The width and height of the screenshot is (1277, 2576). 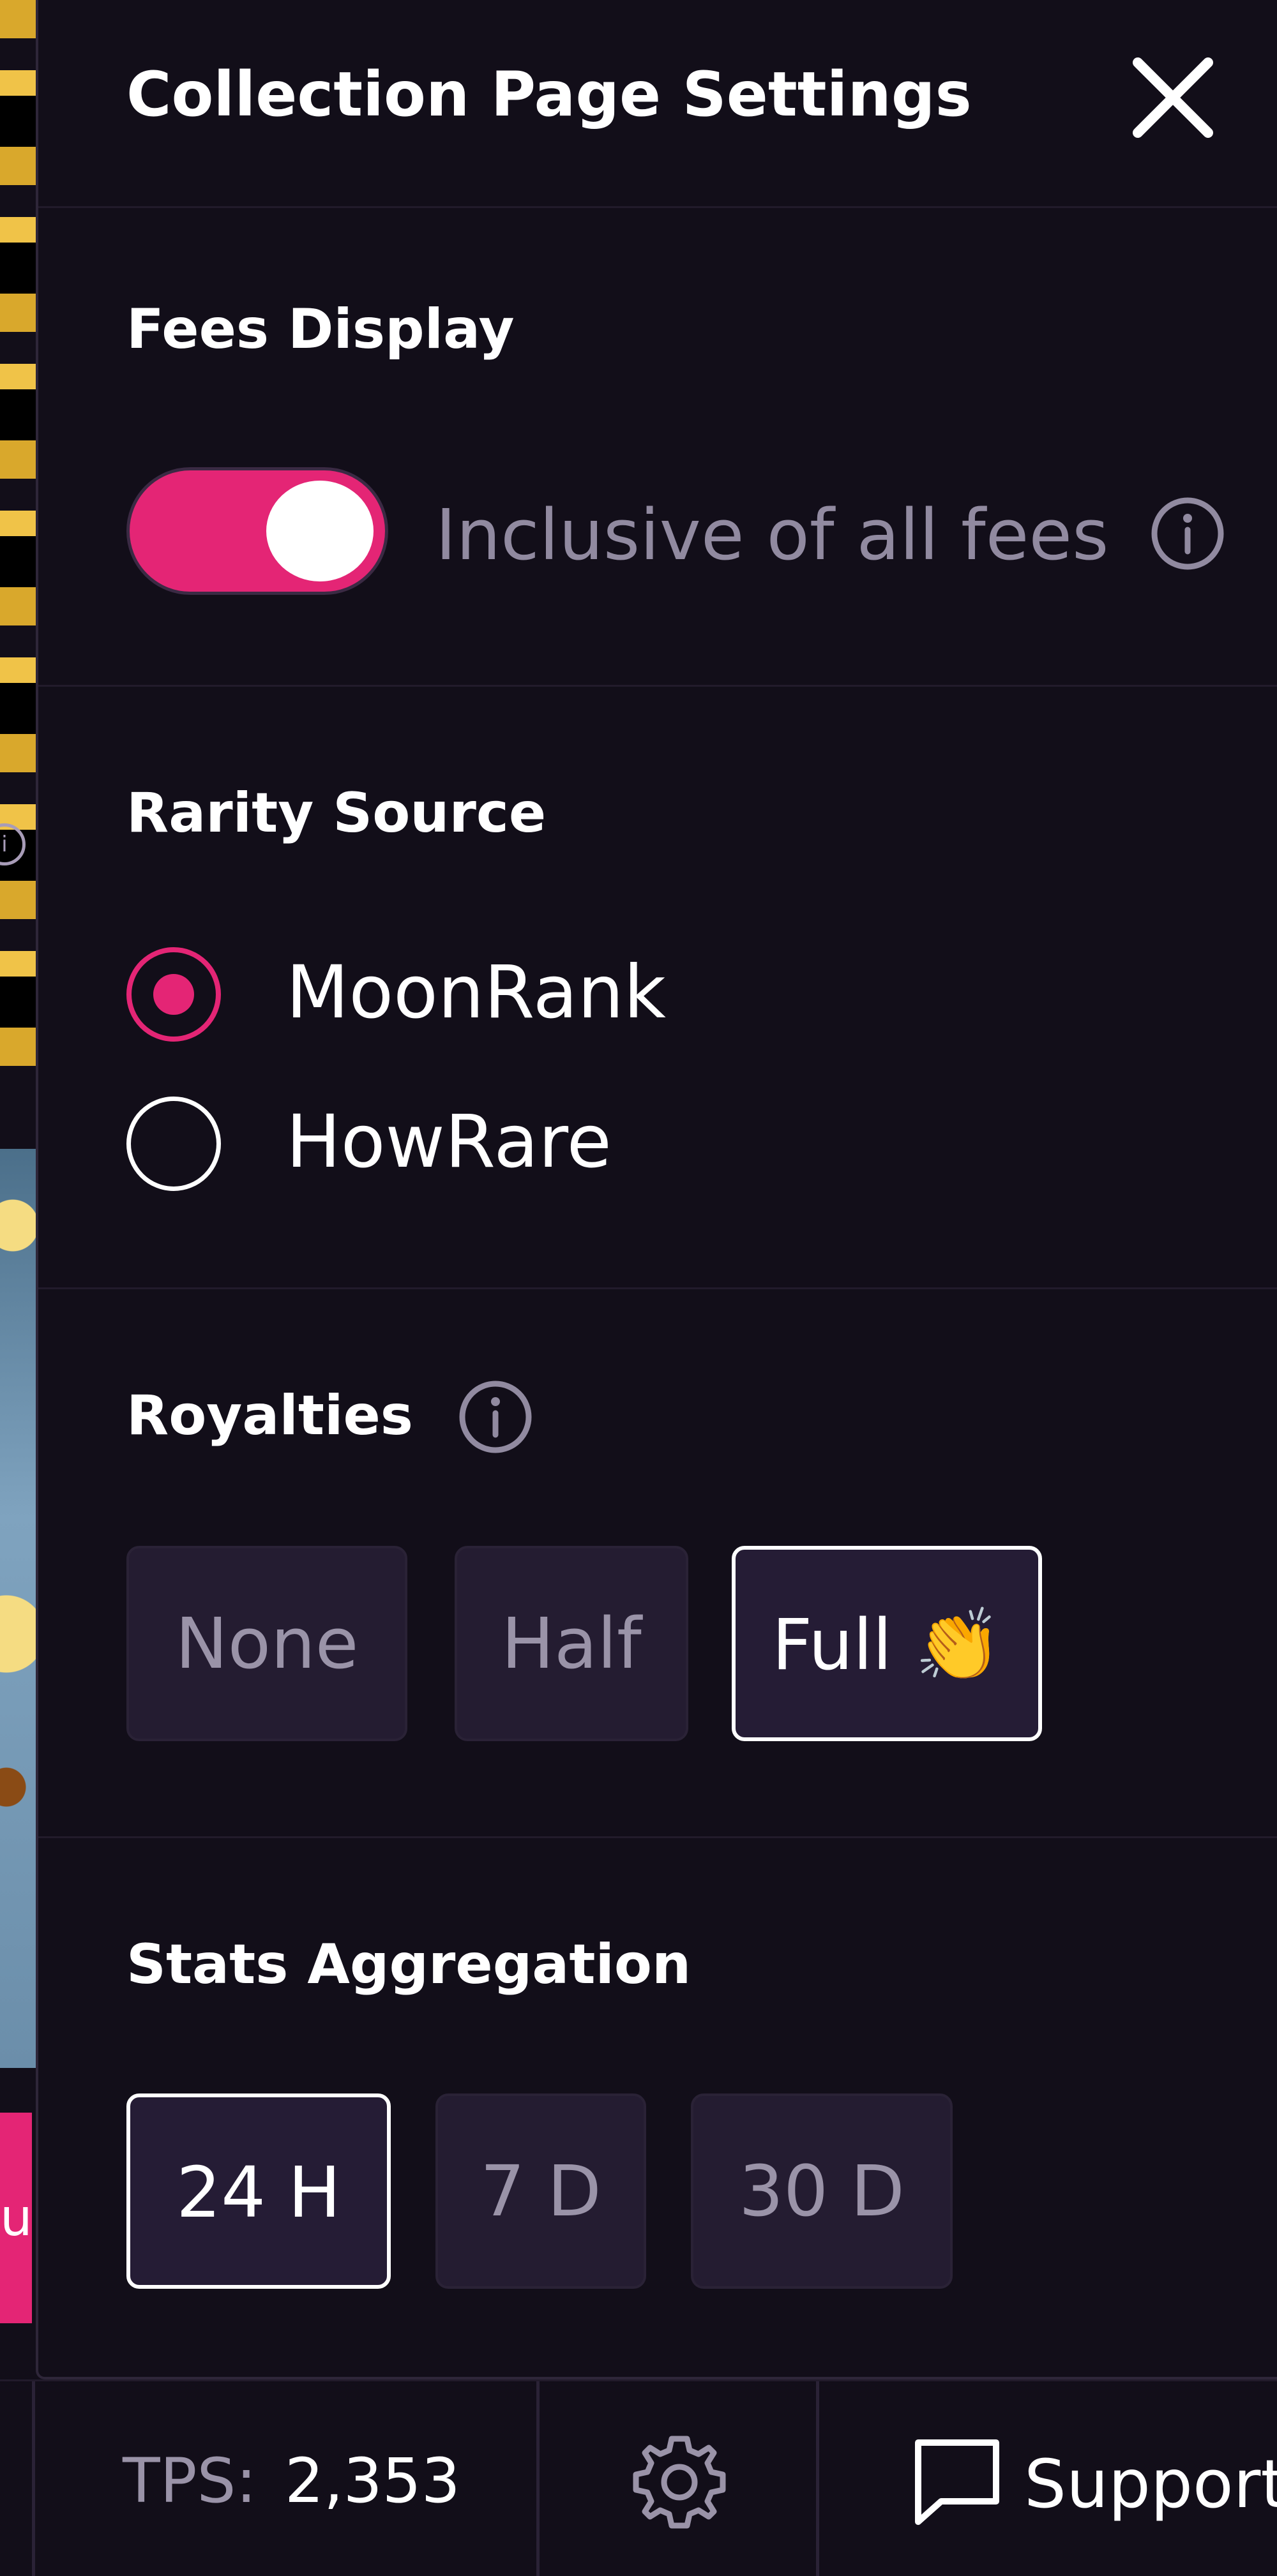 I want to click on royalty-half-button: Half, so click(x=571, y=1643).